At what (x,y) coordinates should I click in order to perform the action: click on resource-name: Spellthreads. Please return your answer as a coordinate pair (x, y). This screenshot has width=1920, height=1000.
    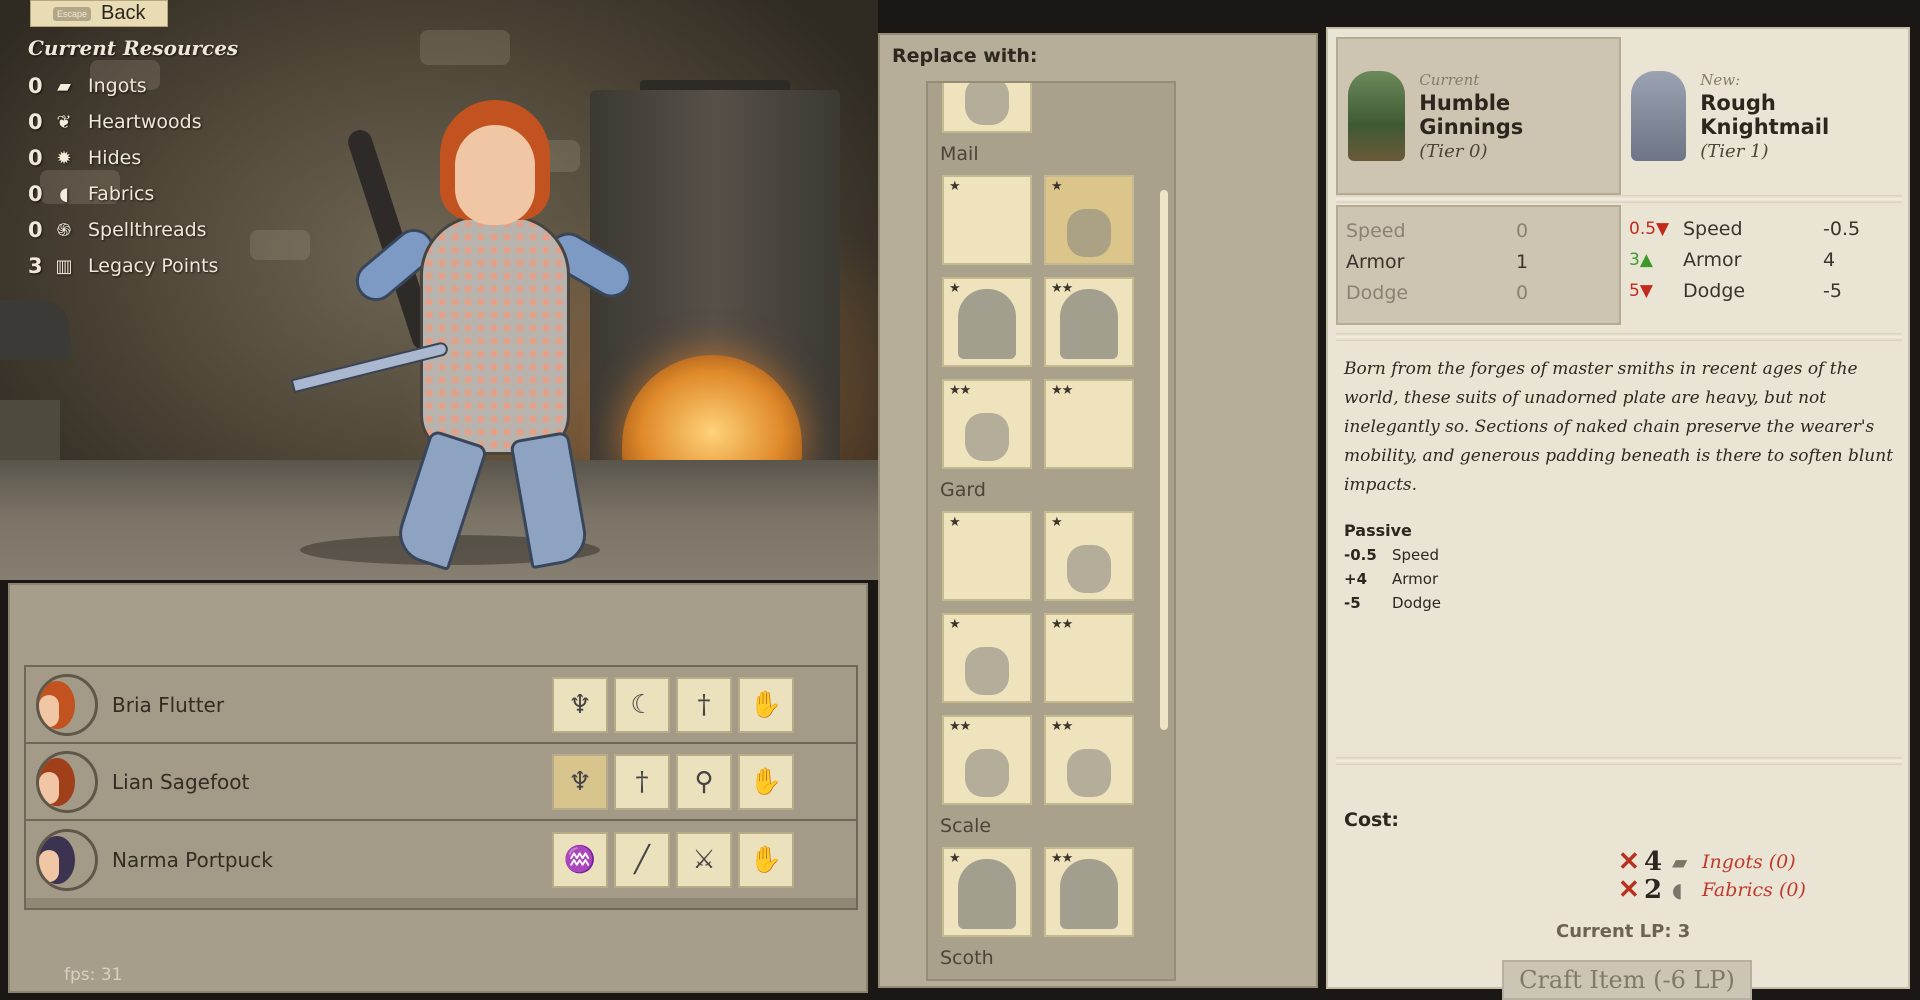
    Looking at the image, I should click on (147, 230).